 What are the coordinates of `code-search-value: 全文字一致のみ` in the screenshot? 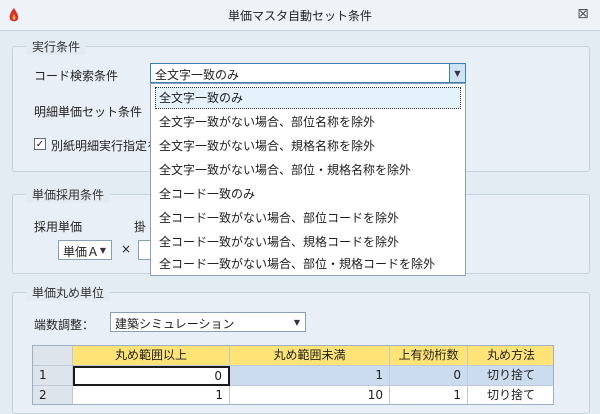 It's located at (197, 75).